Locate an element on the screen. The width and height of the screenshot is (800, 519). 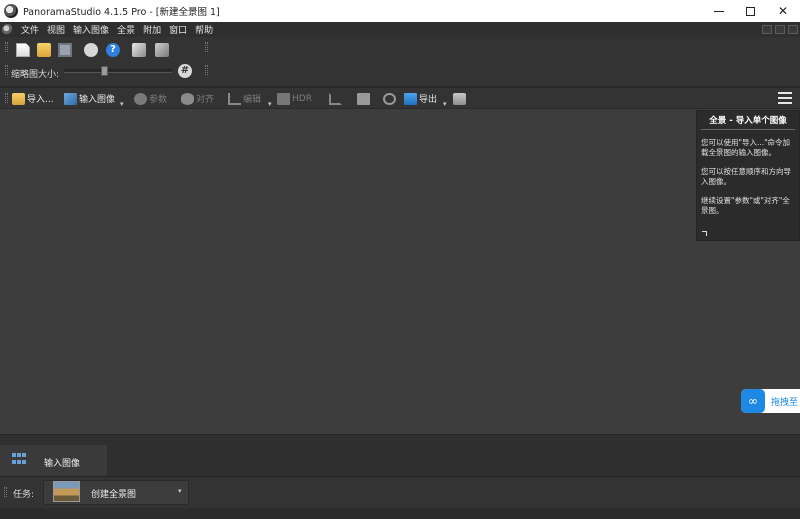
help-panel-title: 全景 - 导入单个图像 is located at coordinates (748, 121).